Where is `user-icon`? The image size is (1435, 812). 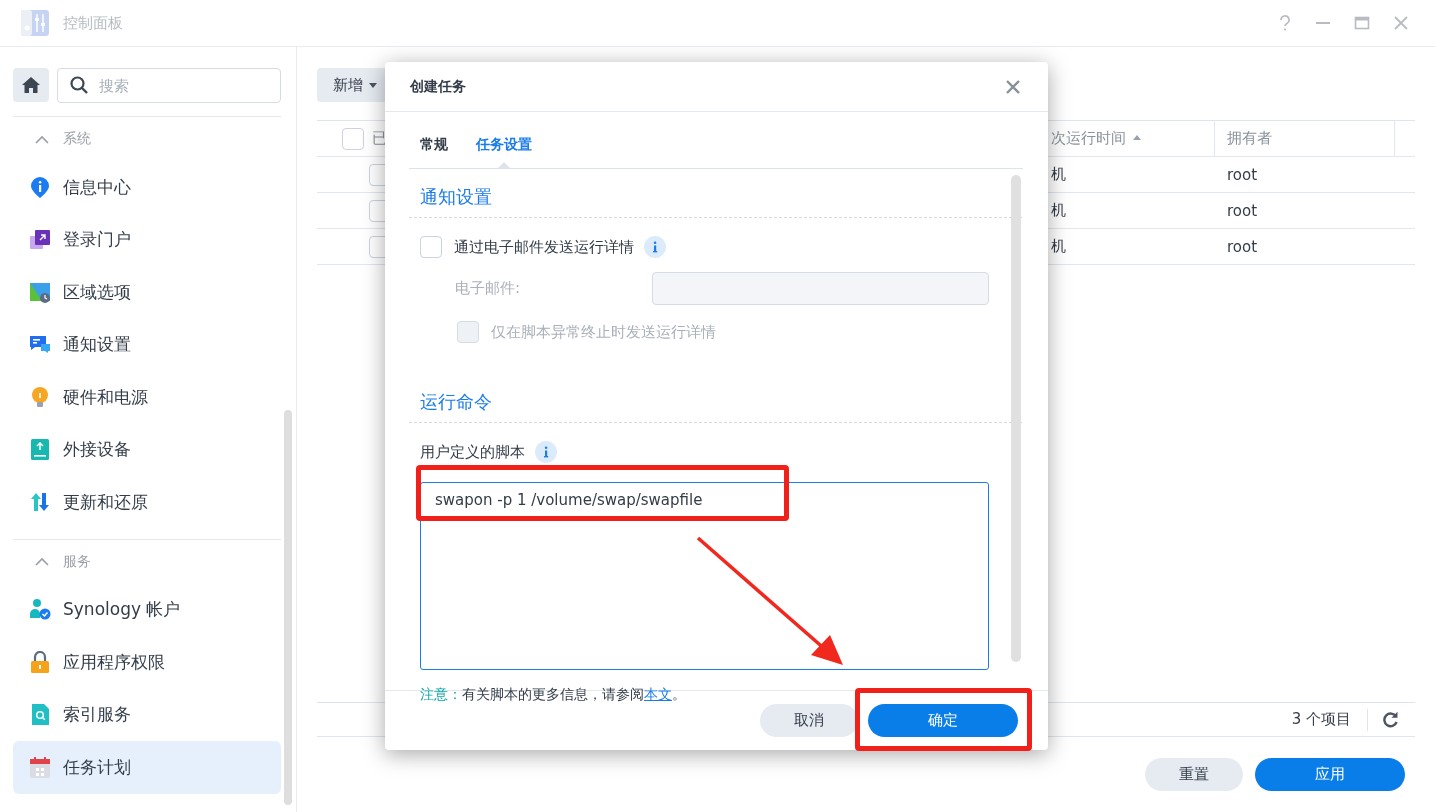
user-icon is located at coordinates (40, 610).